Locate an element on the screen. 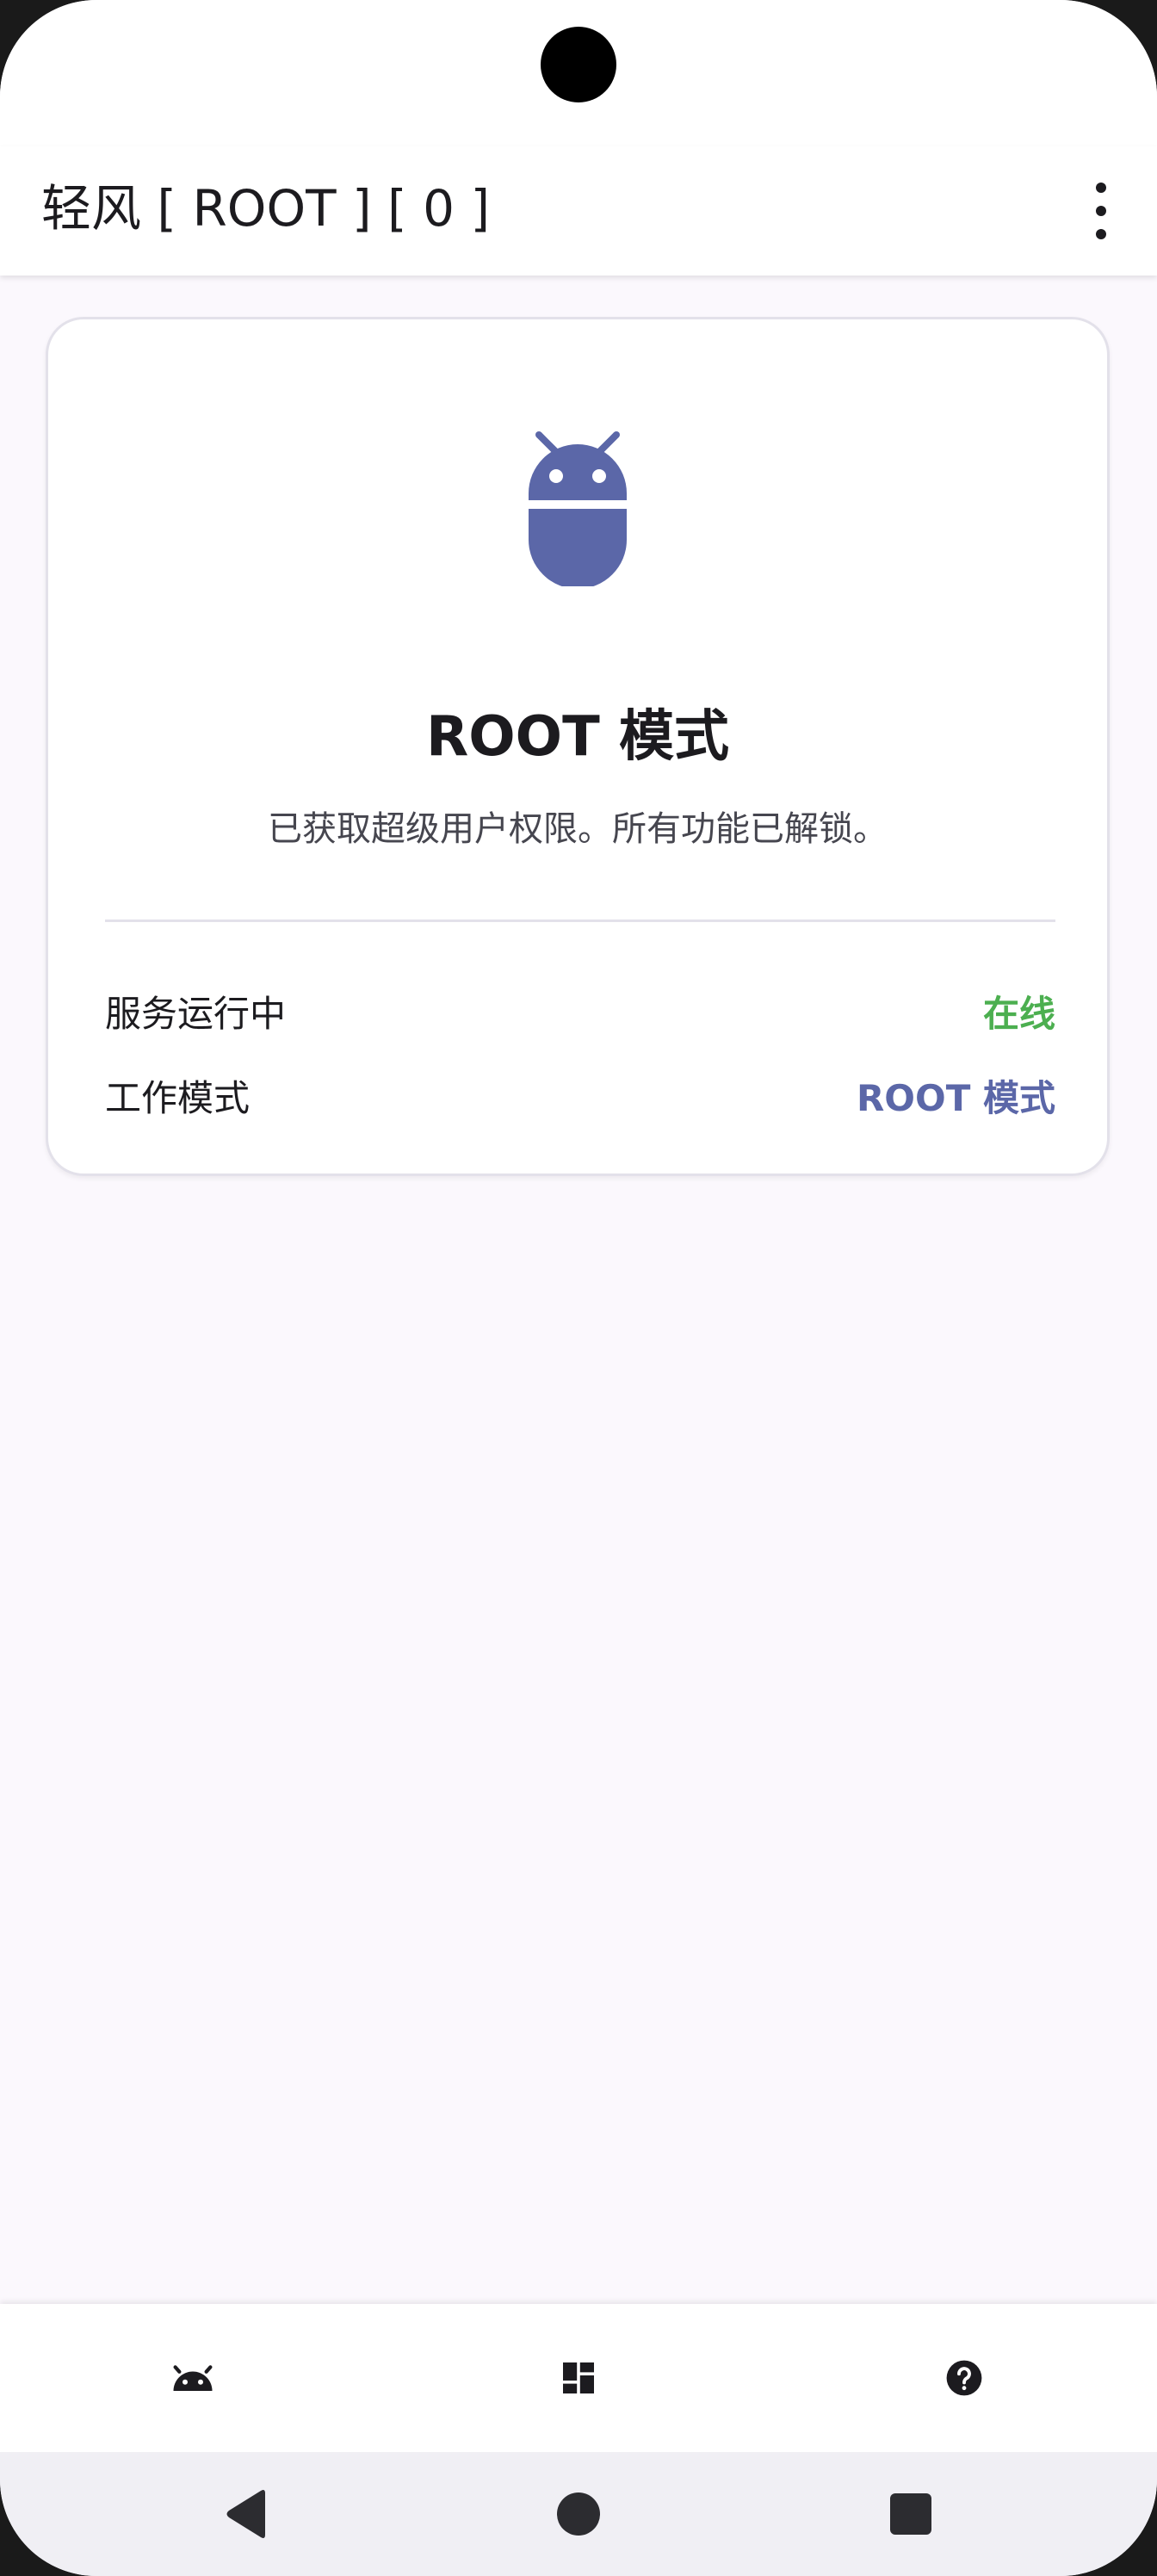 The image size is (1157, 2576). help-icon is located at coordinates (964, 2378).